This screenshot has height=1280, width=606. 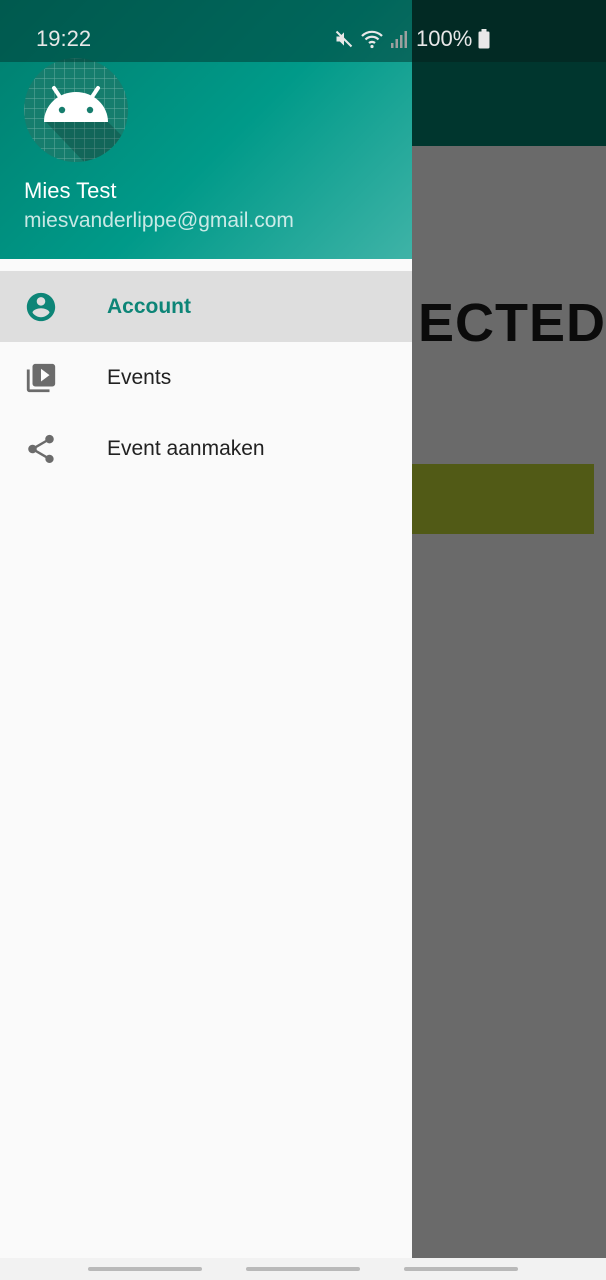 I want to click on user-email: miesvanderlippe@gmail.com, so click(x=159, y=220).